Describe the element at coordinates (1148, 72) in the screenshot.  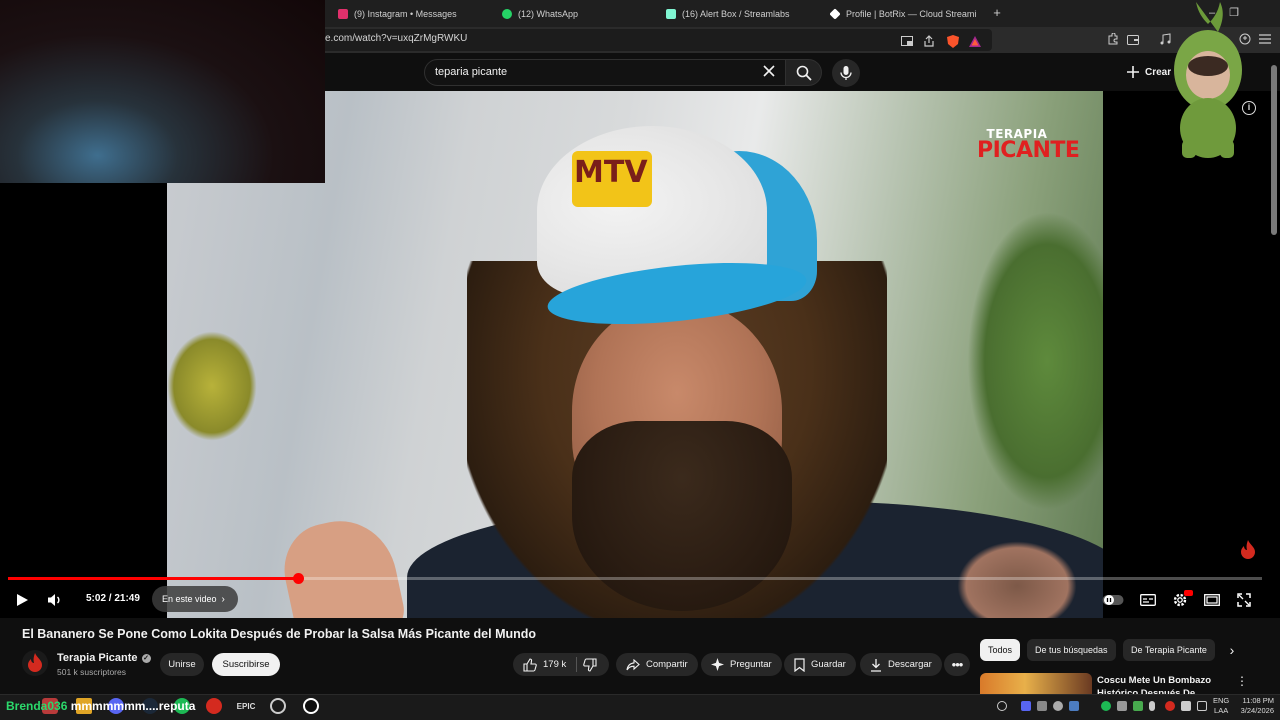
I see `create-button: Crear` at that location.